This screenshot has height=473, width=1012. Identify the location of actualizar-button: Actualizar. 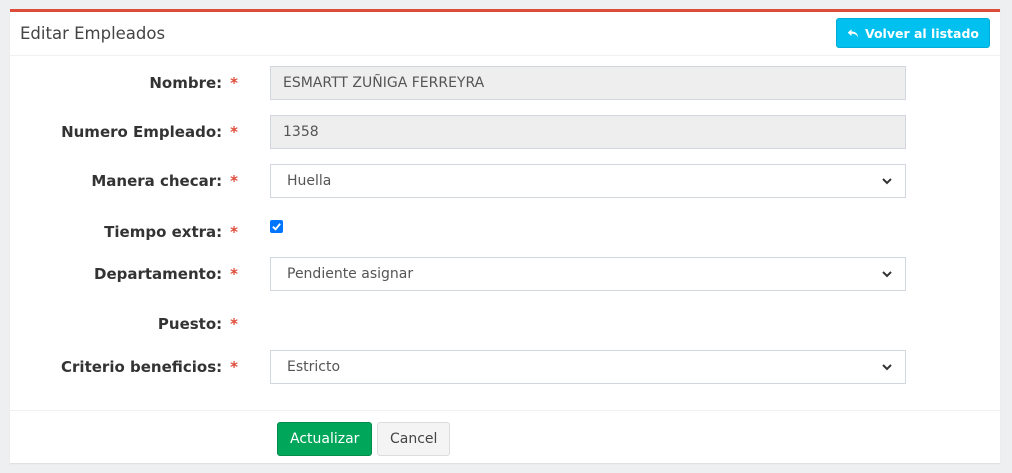
(325, 439).